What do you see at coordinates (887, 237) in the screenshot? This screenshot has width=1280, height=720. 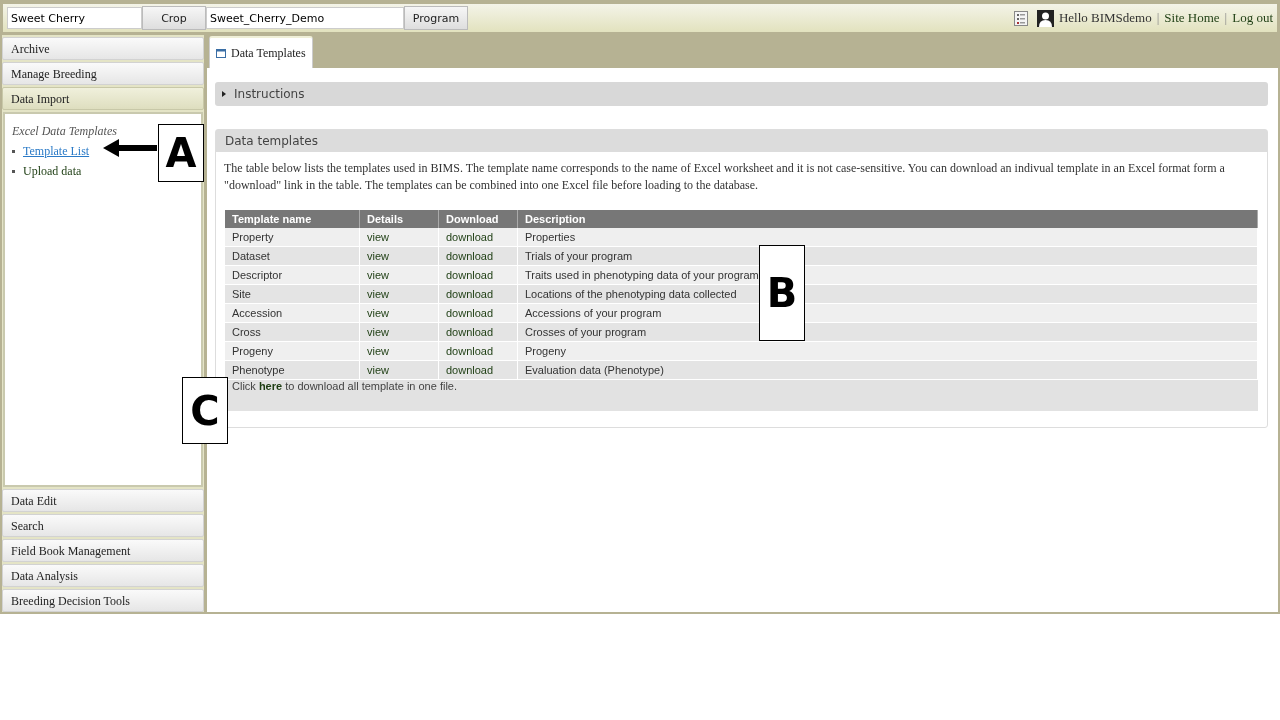 I see `table-cell: Properties` at bounding box center [887, 237].